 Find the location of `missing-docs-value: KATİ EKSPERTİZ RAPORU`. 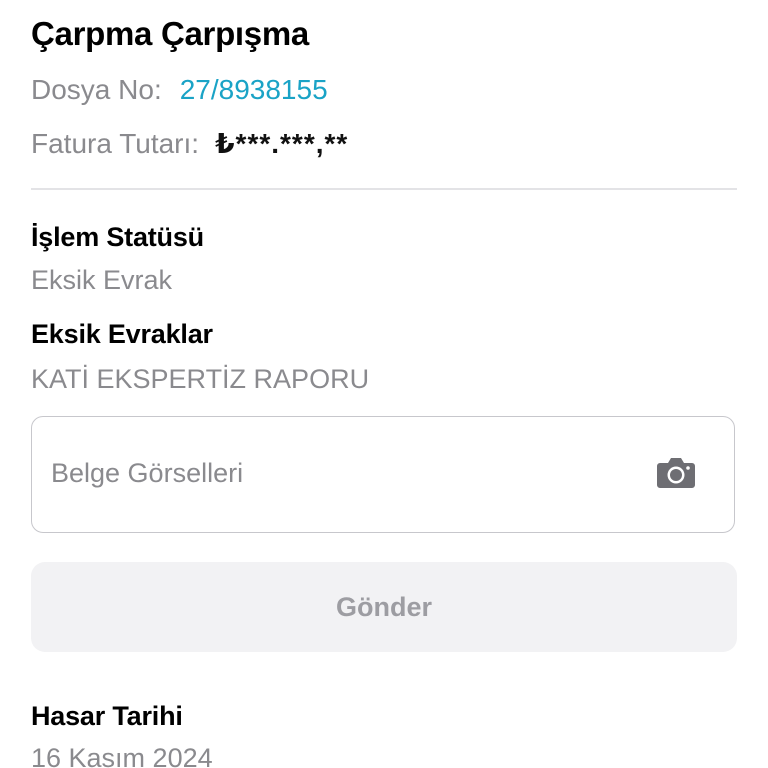

missing-docs-value: KATİ EKSPERTİZ RAPORU is located at coordinates (200, 379).